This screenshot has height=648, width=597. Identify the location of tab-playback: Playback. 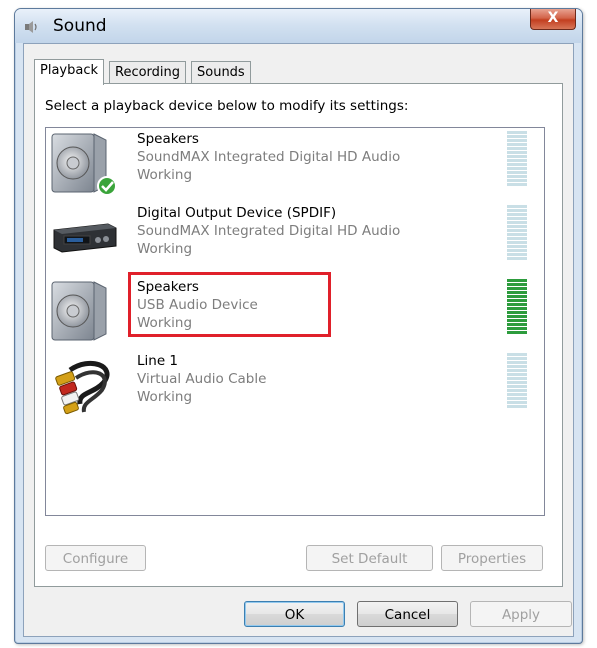
(69, 72).